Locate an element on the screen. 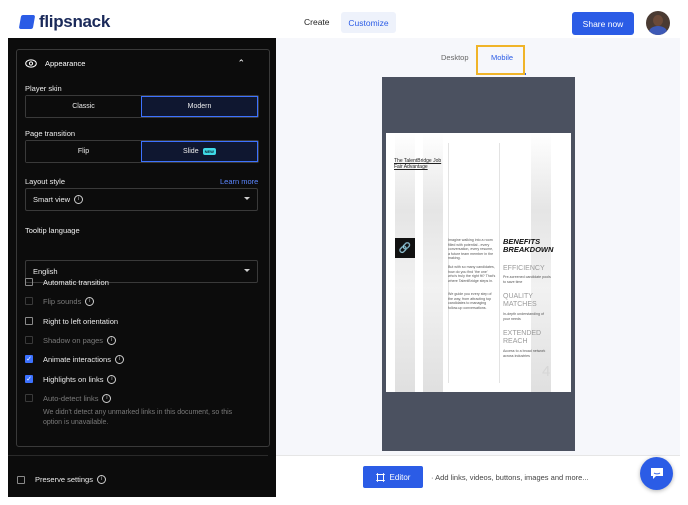 The image size is (688, 505). checkbox-highlights-on-links: ✓ Highlights on links i is located at coordinates (71, 379).